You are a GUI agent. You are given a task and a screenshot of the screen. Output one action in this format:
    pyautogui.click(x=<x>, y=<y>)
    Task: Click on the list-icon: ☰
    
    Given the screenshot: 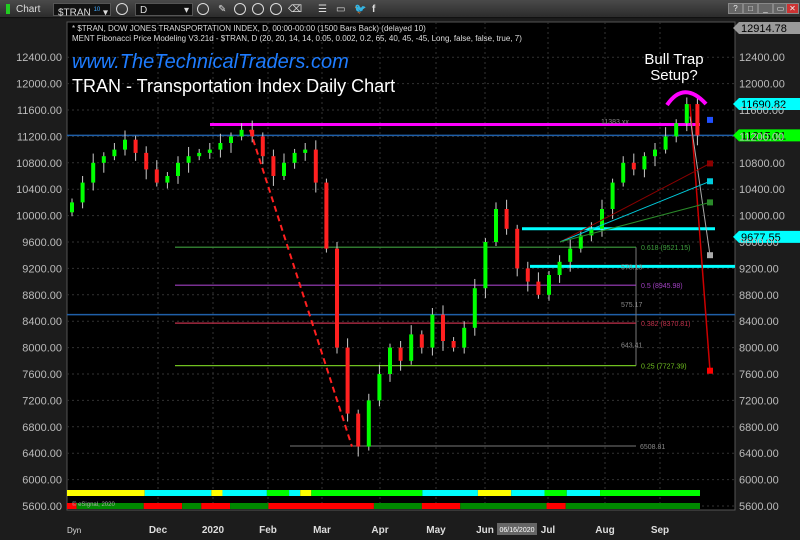 What is the action you would take?
    pyautogui.click(x=322, y=9)
    